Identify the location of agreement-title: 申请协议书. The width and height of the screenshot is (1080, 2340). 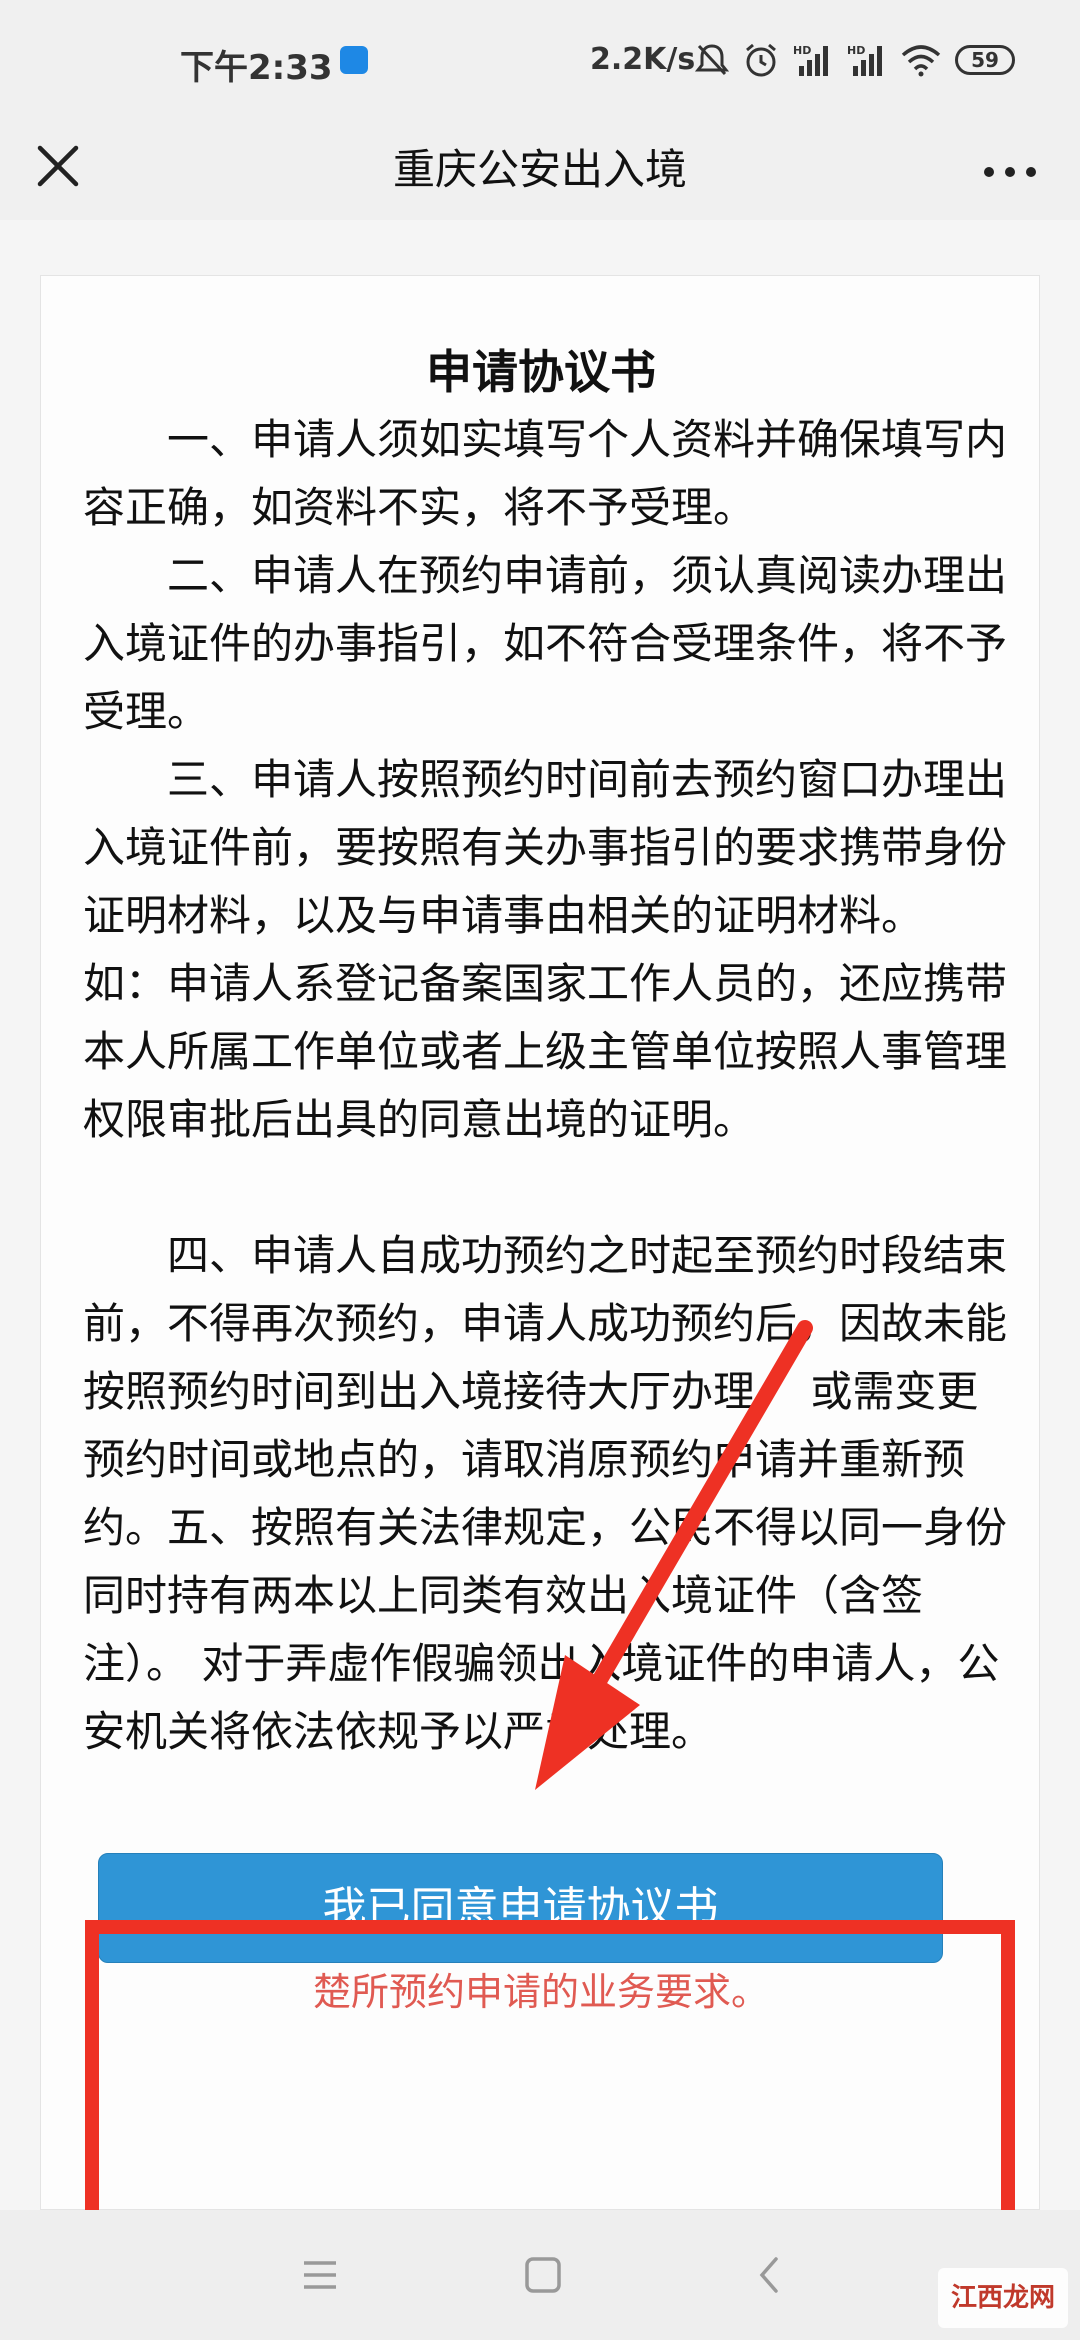
(541, 372).